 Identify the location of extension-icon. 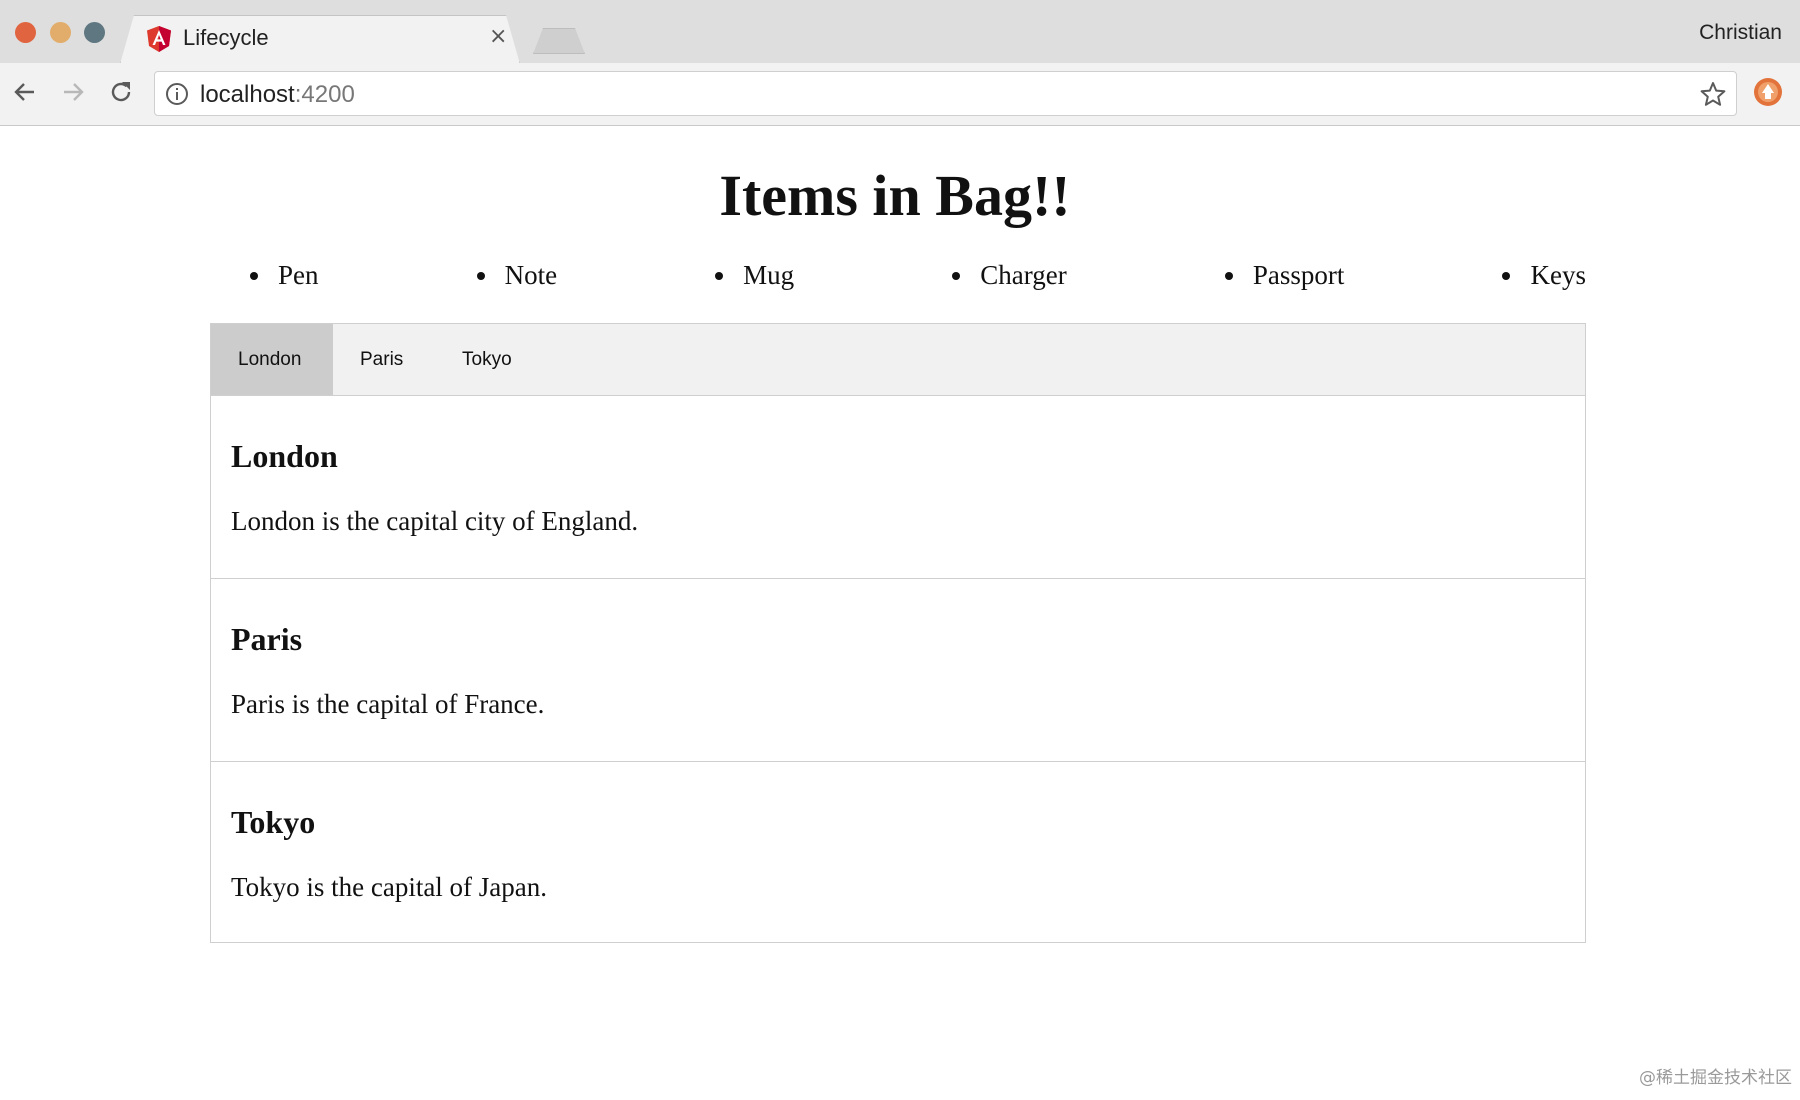
(1768, 92).